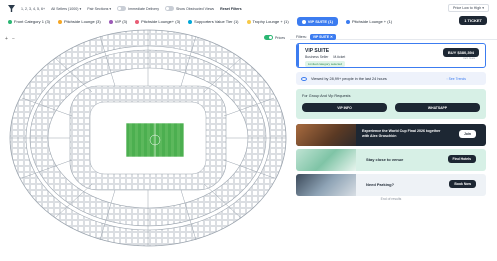 The width and height of the screenshot is (497, 261). Describe the element at coordinates (473, 20) in the screenshot. I see `ticket-count-button: 1 TICKET` at that location.